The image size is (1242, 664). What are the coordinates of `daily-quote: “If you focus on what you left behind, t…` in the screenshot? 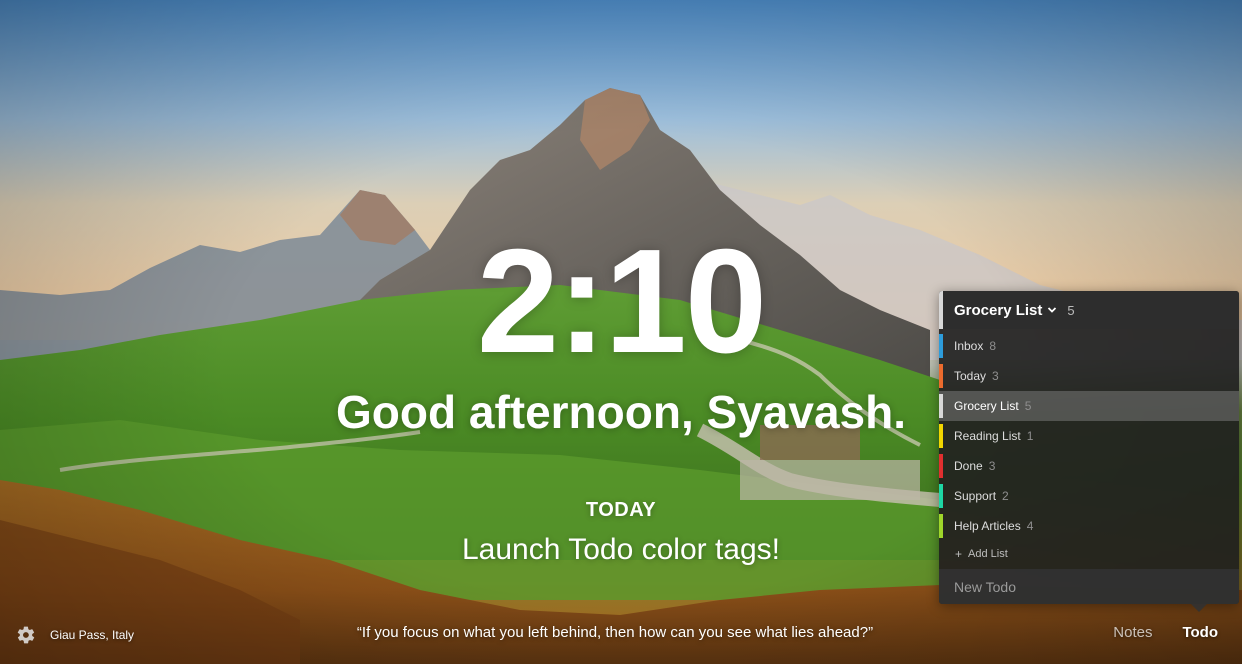 It's located at (615, 632).